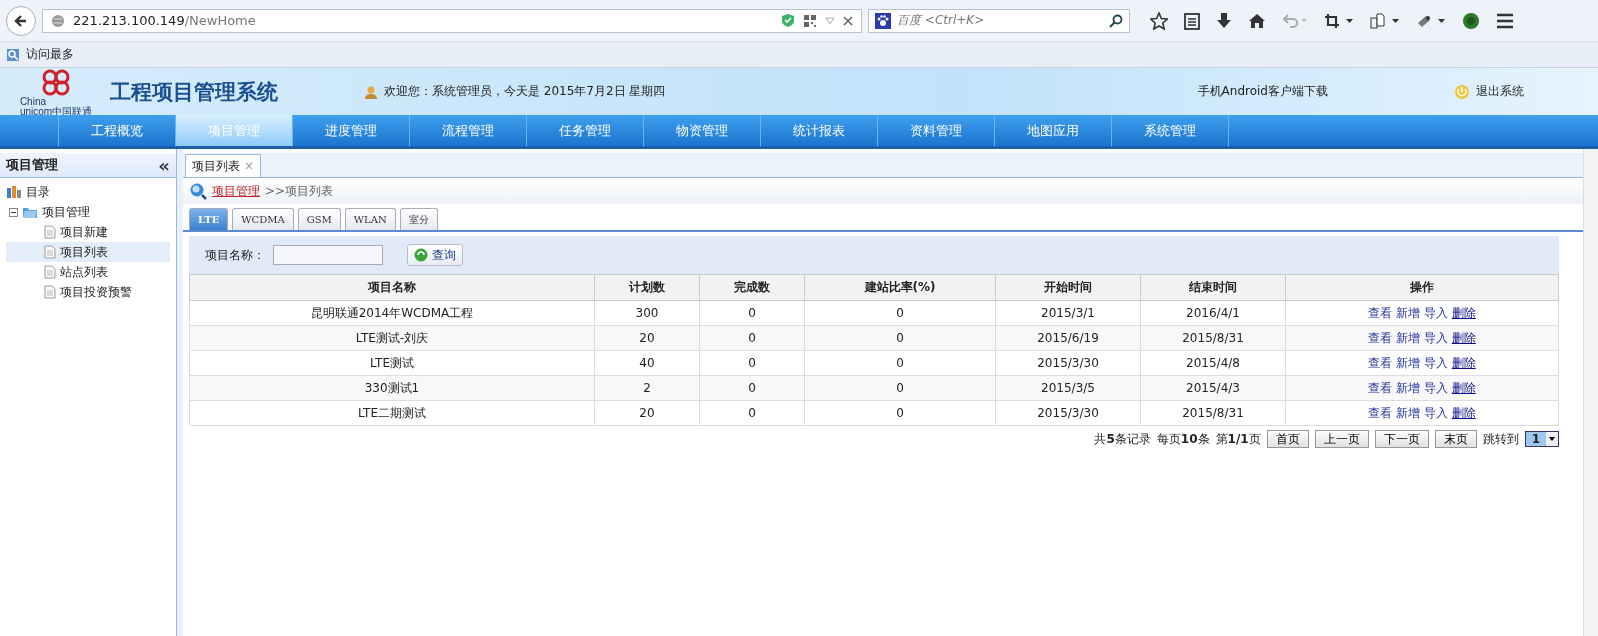 Image resolution: width=1598 pixels, height=636 pixels. What do you see at coordinates (810, 20) in the screenshot?
I see `qr-code-icon` at bounding box center [810, 20].